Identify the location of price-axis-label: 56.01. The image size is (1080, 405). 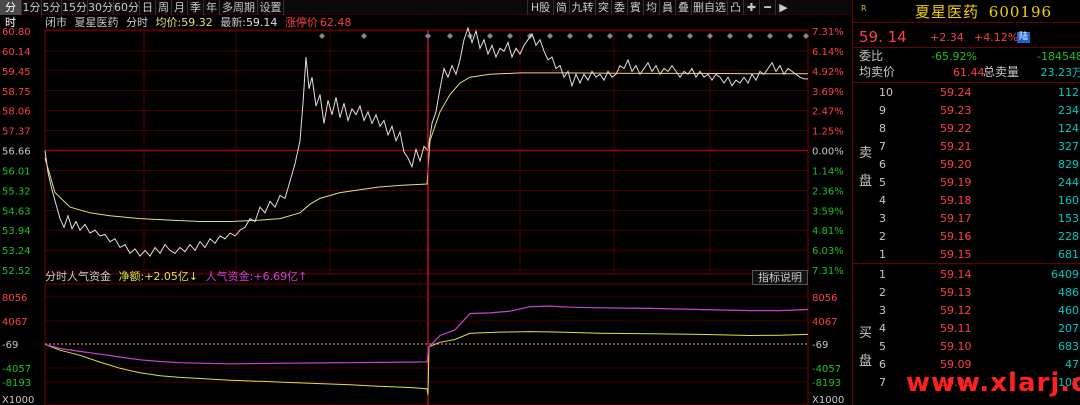
(16, 171).